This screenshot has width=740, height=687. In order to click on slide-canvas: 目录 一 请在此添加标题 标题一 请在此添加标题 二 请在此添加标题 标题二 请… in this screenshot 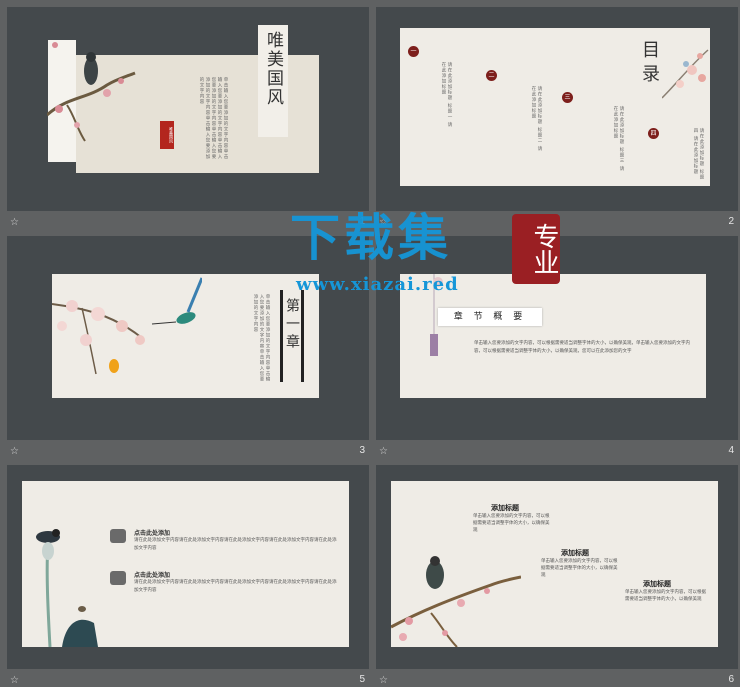, I will do `click(555, 107)`.